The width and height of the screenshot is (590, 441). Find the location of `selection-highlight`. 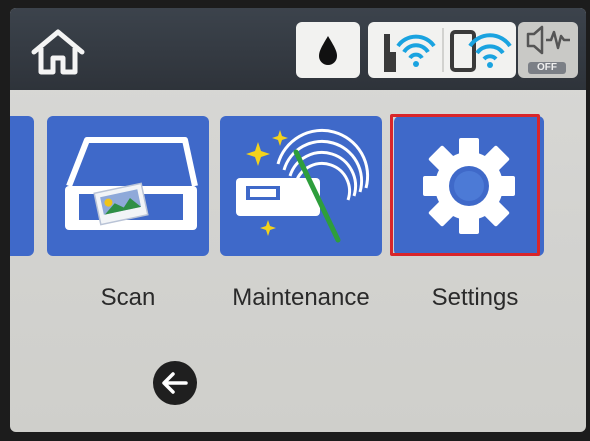

selection-highlight is located at coordinates (465, 185).